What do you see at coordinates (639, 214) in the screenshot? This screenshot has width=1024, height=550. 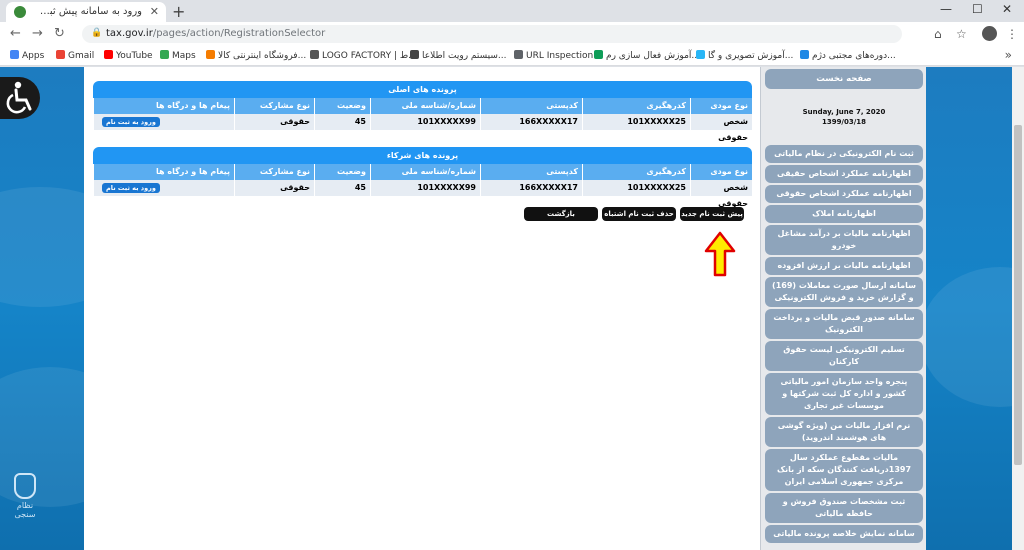 I see `delete-registration-button: حذف ثبت نام اشتباه` at bounding box center [639, 214].